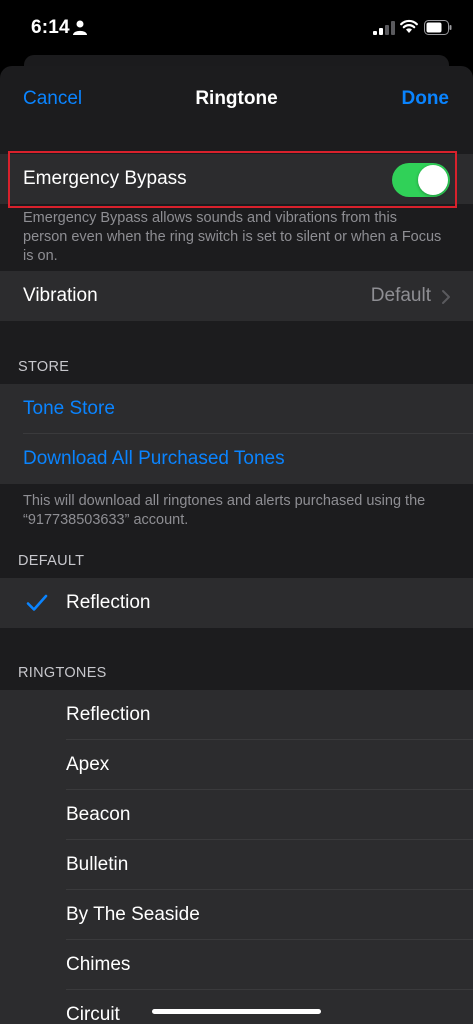  I want to click on ringtone-label: By The Seaside, so click(133, 914).